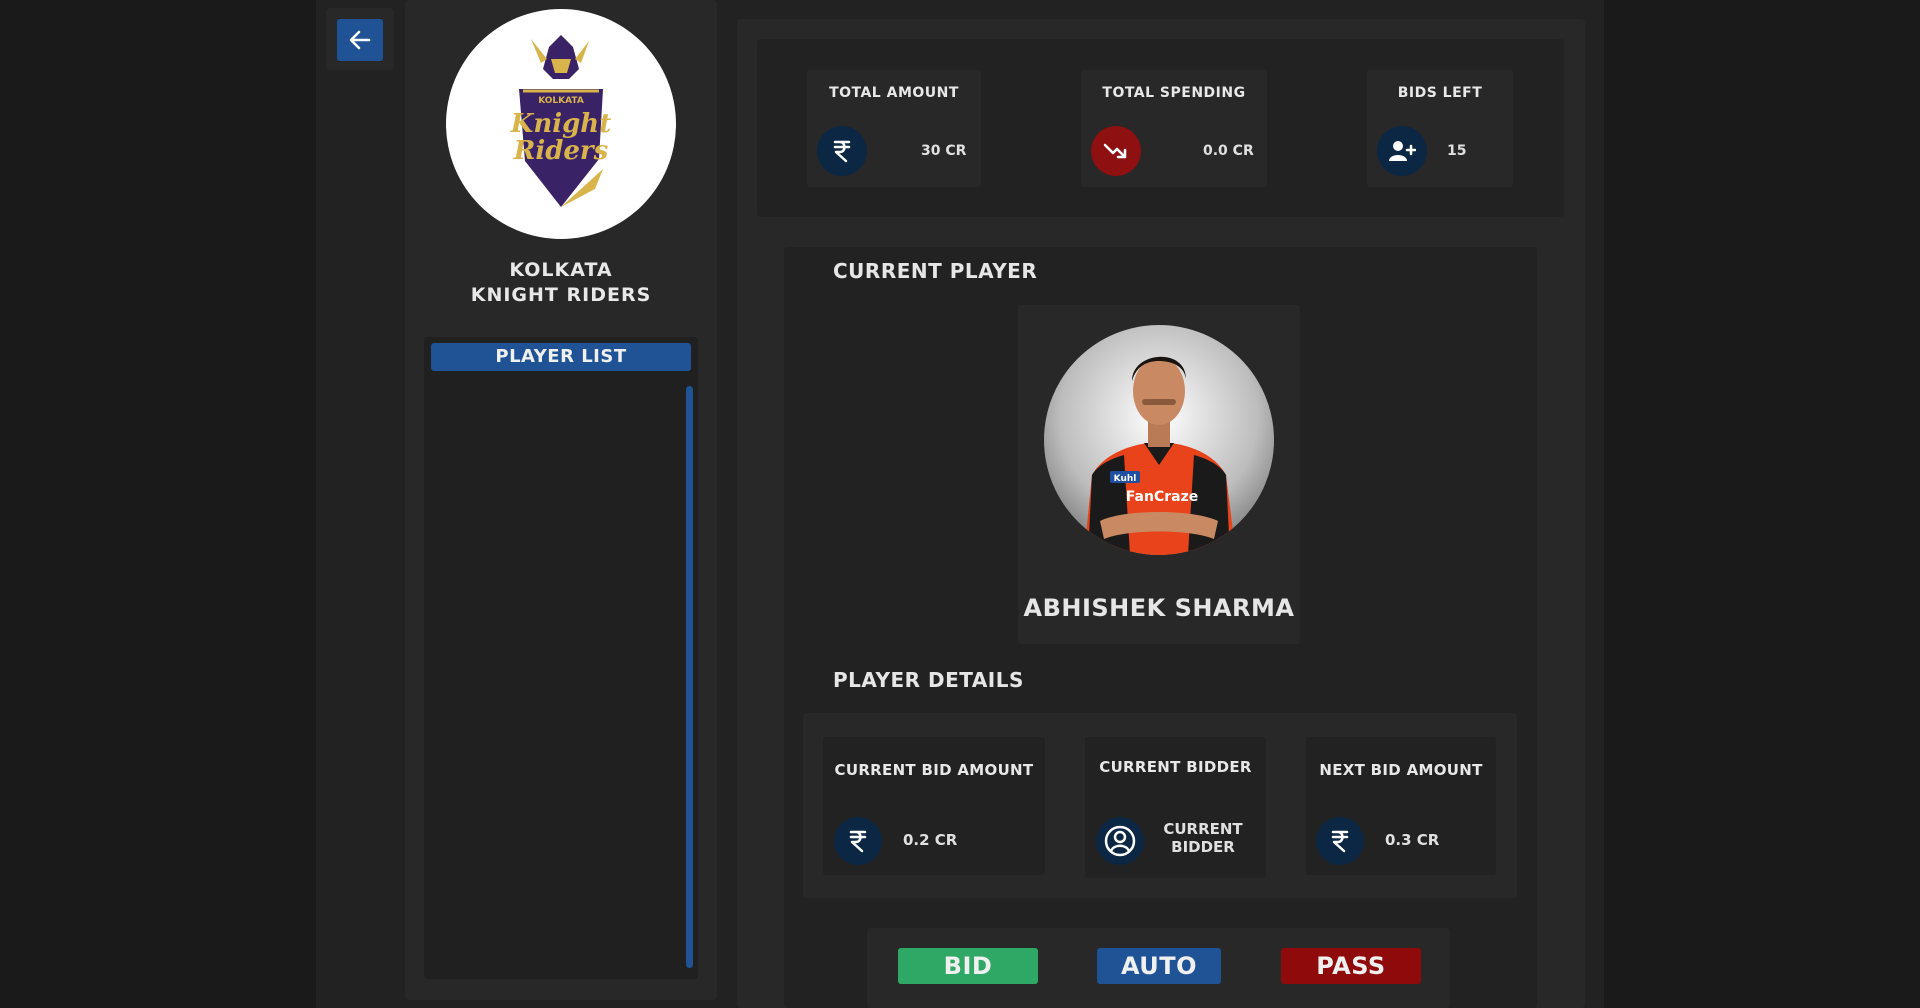 The width and height of the screenshot is (1920, 1008). I want to click on bids-left-card: BIDS LEFT 15, so click(1440, 128).